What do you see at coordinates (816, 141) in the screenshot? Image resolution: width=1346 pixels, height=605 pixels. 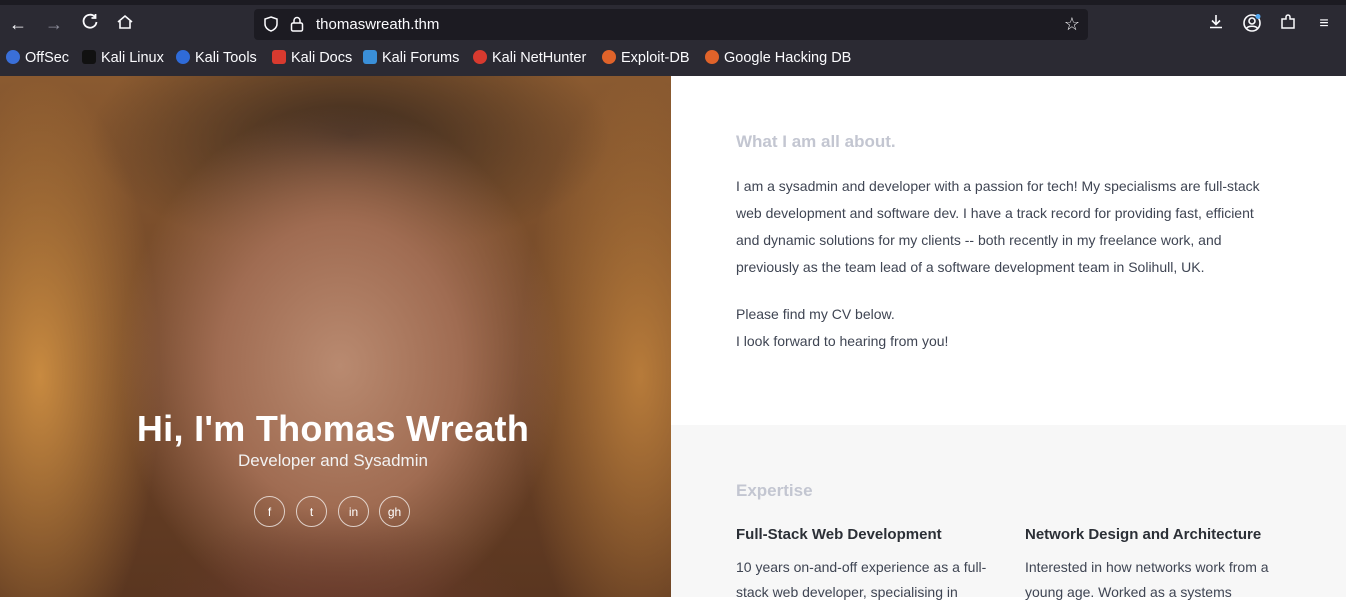 I see `about-heading: What I am all about.` at bounding box center [816, 141].